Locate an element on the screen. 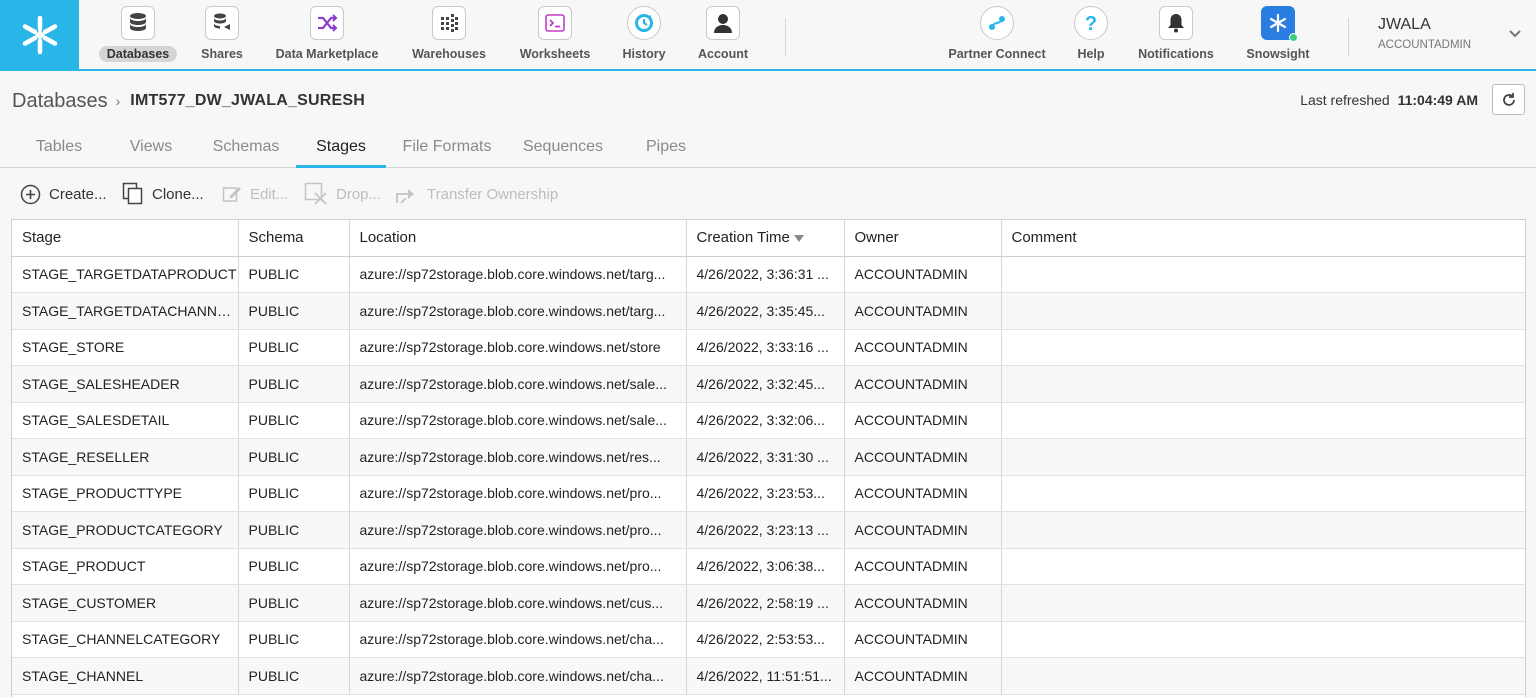 The image size is (1536, 697). tab-schemas: Schemas is located at coordinates (246, 147).